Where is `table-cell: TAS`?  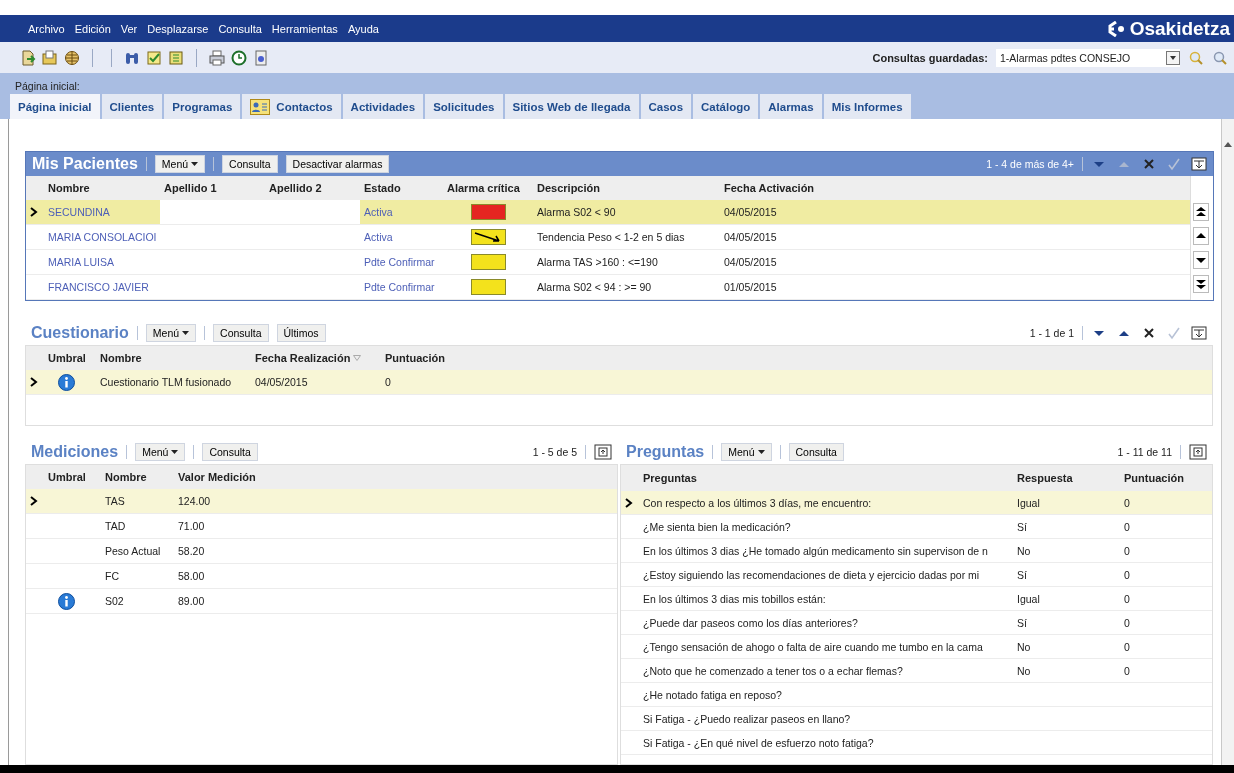
table-cell: TAS is located at coordinates (115, 501).